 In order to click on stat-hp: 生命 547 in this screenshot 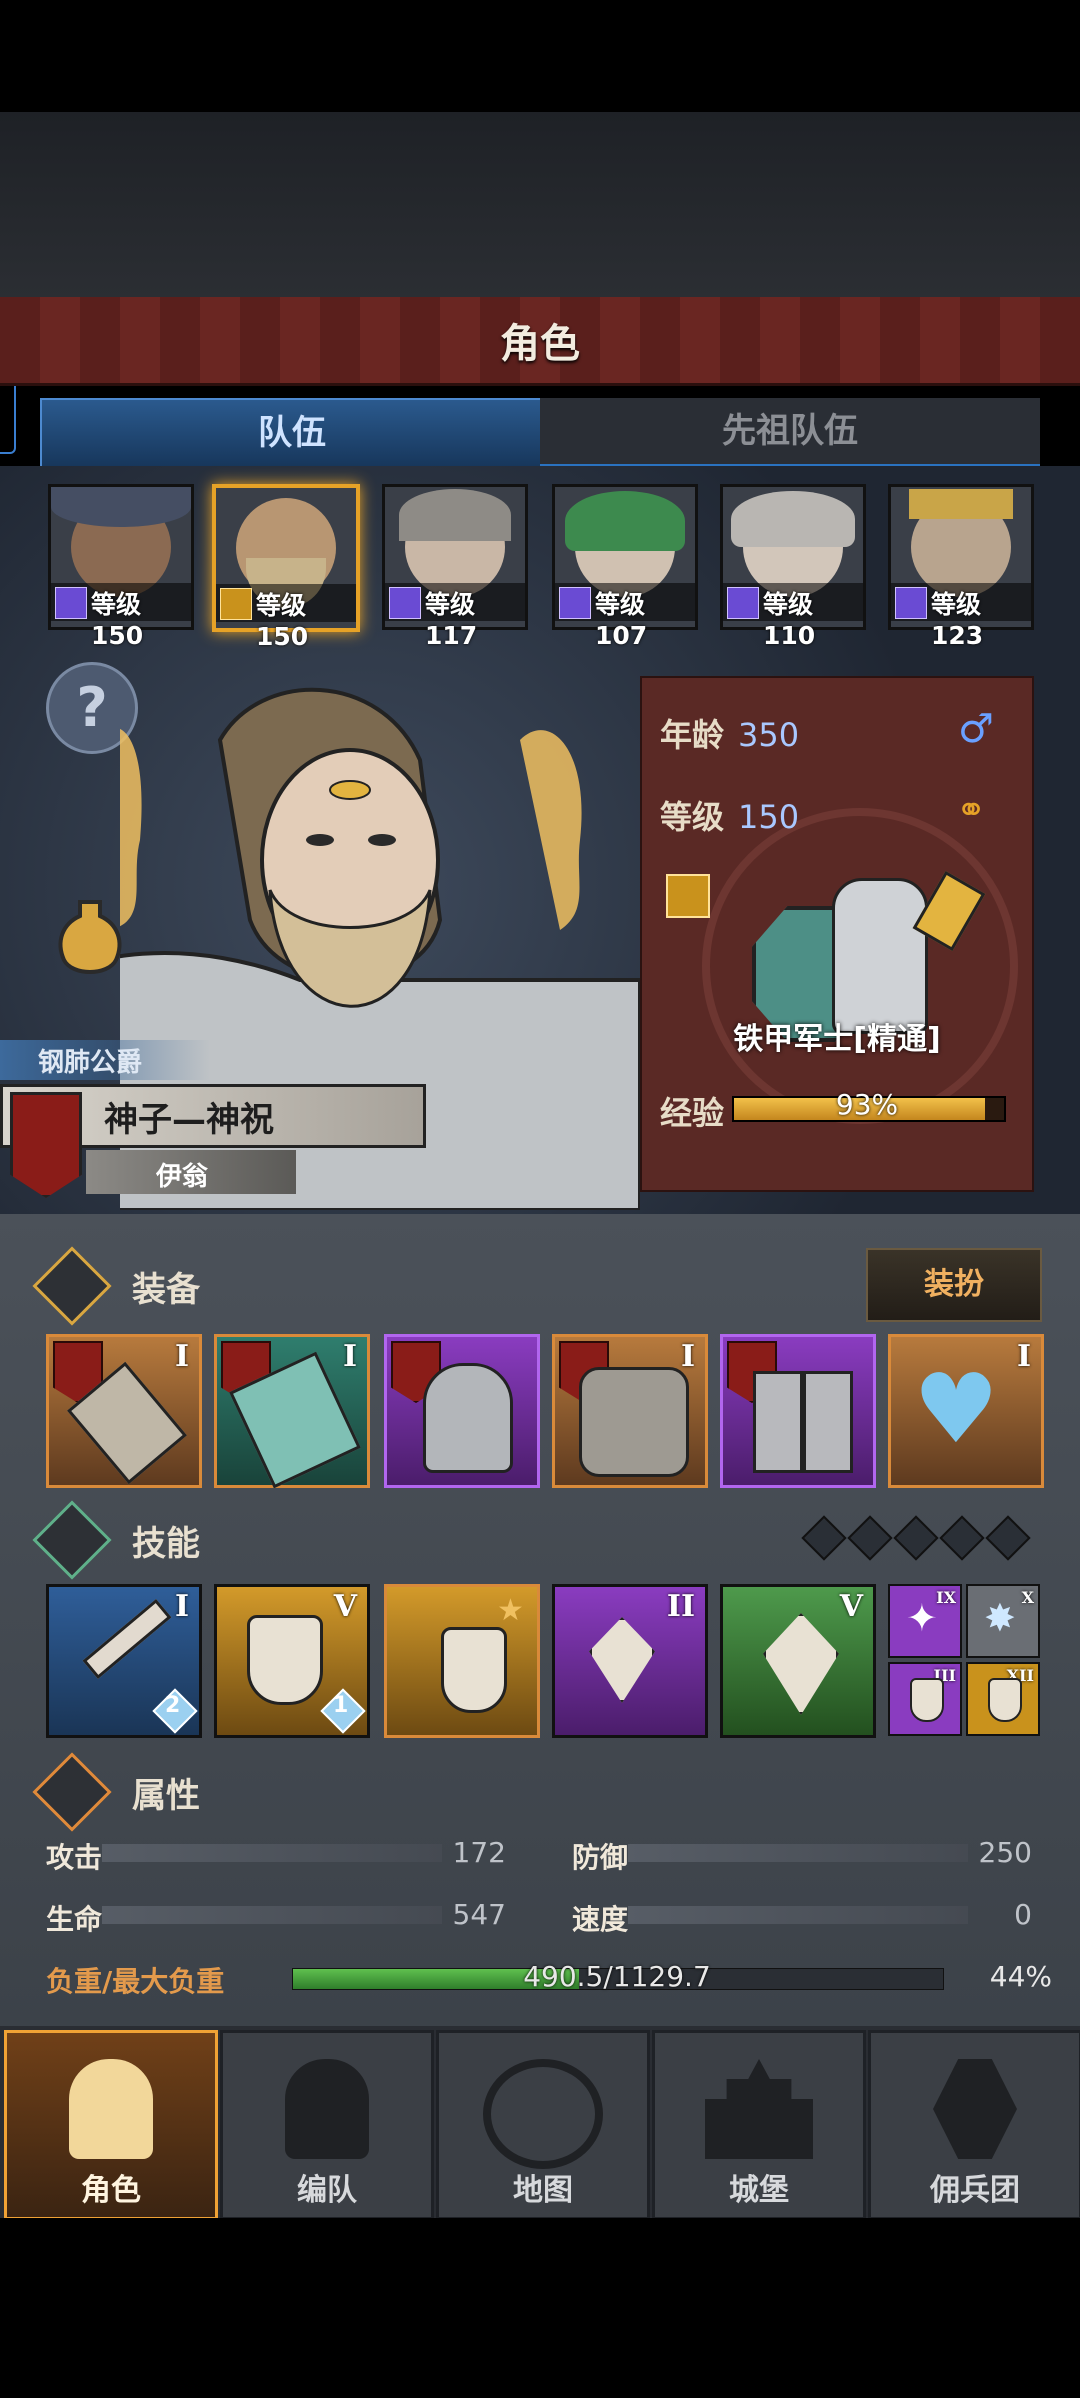, I will do `click(276, 1914)`.